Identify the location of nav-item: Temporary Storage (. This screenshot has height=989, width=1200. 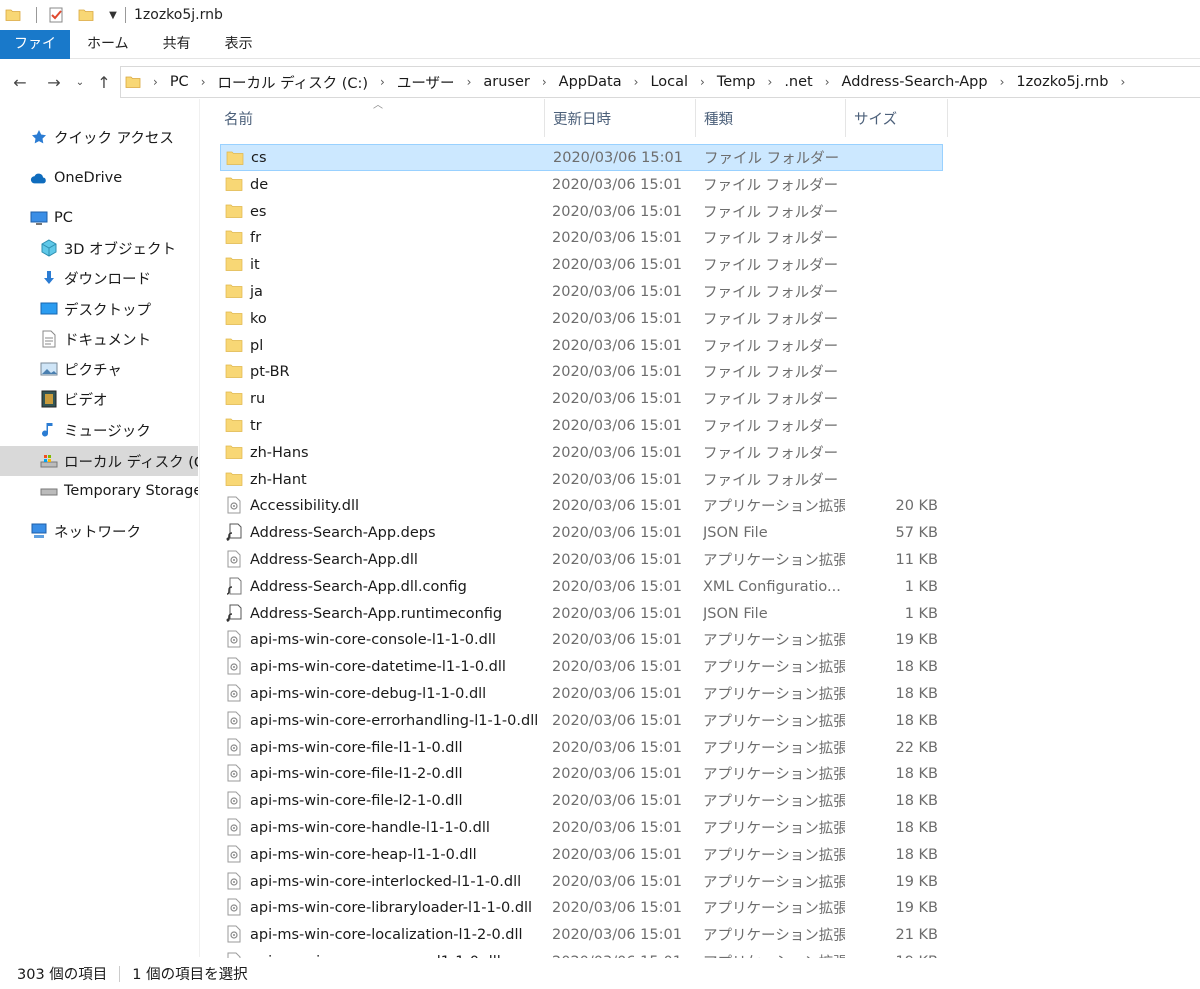
(99, 491).